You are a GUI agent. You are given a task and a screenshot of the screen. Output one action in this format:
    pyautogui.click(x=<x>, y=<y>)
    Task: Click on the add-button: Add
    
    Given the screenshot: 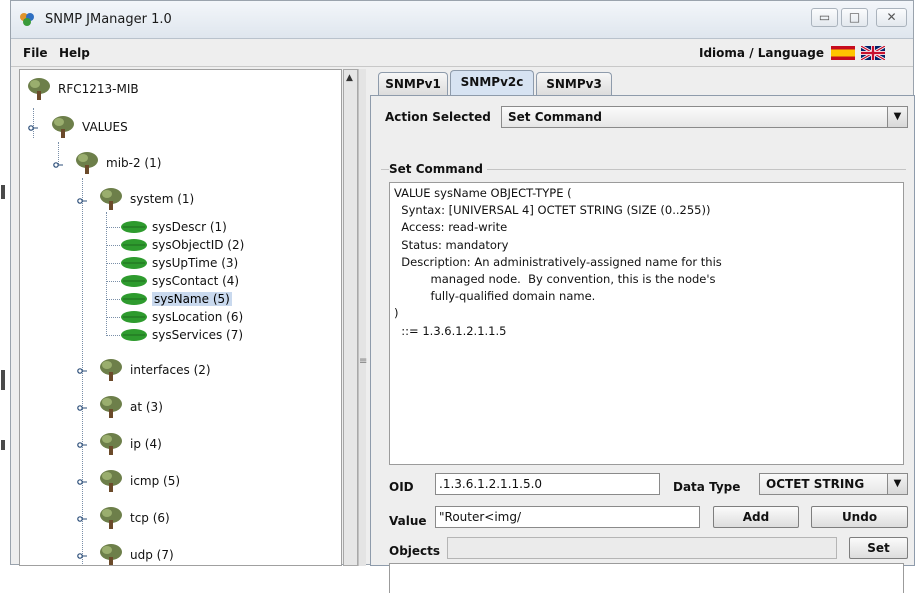 What is the action you would take?
    pyautogui.click(x=756, y=517)
    